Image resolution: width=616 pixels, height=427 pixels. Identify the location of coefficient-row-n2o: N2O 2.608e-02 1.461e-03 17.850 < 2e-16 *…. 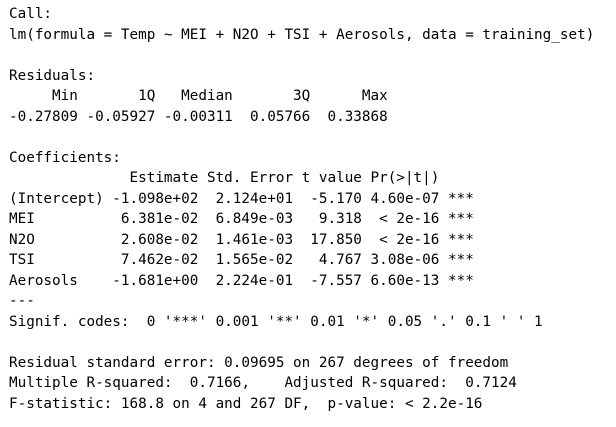
(241, 239).